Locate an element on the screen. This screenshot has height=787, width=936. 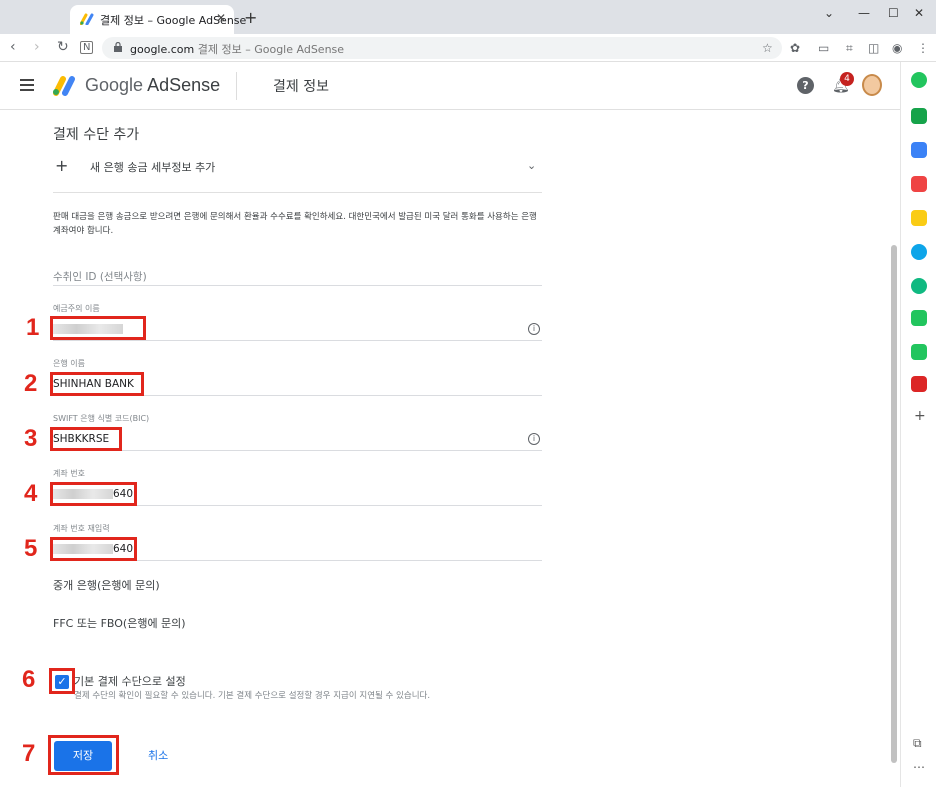
pocket-icon is located at coordinates (919, 184).